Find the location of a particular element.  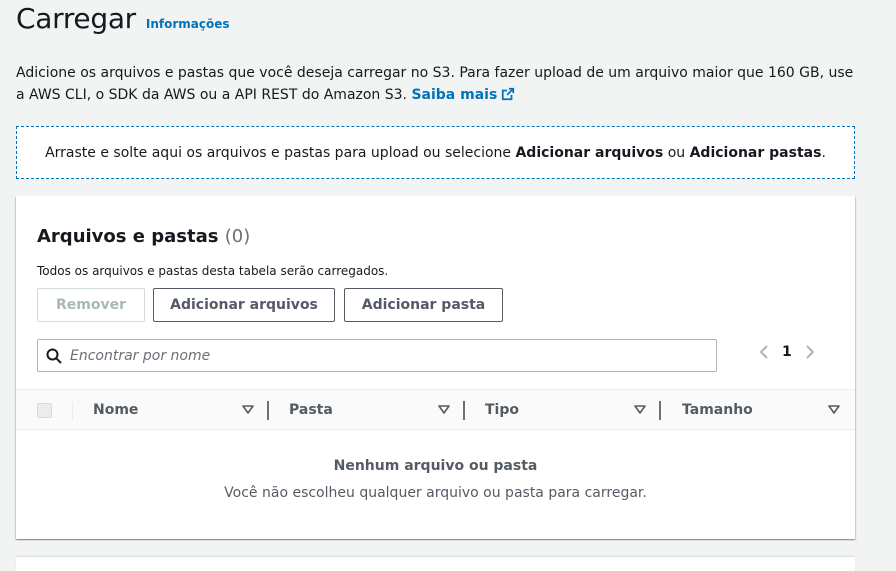

learn-more-link: Saiba mais is located at coordinates (463, 95).